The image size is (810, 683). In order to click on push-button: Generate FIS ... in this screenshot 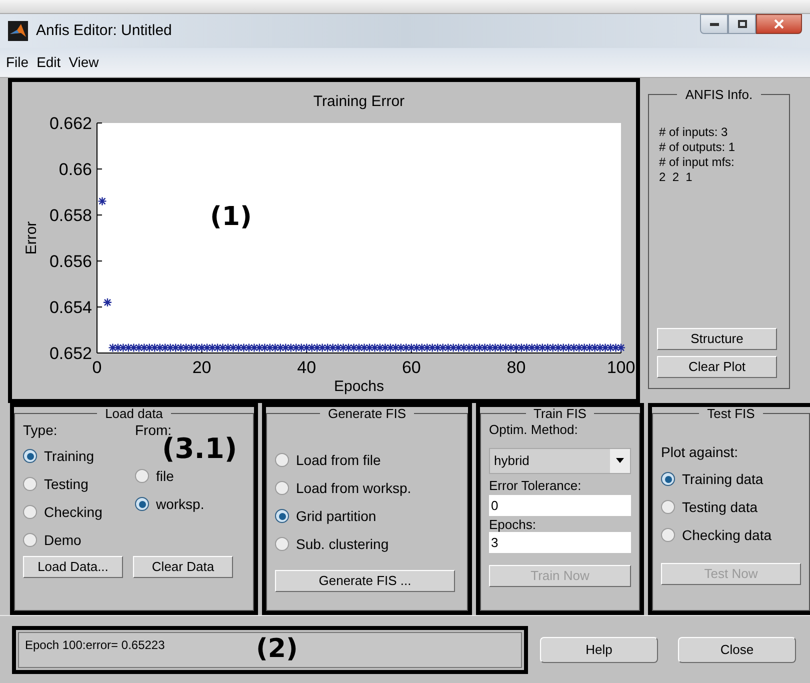, I will do `click(365, 581)`.